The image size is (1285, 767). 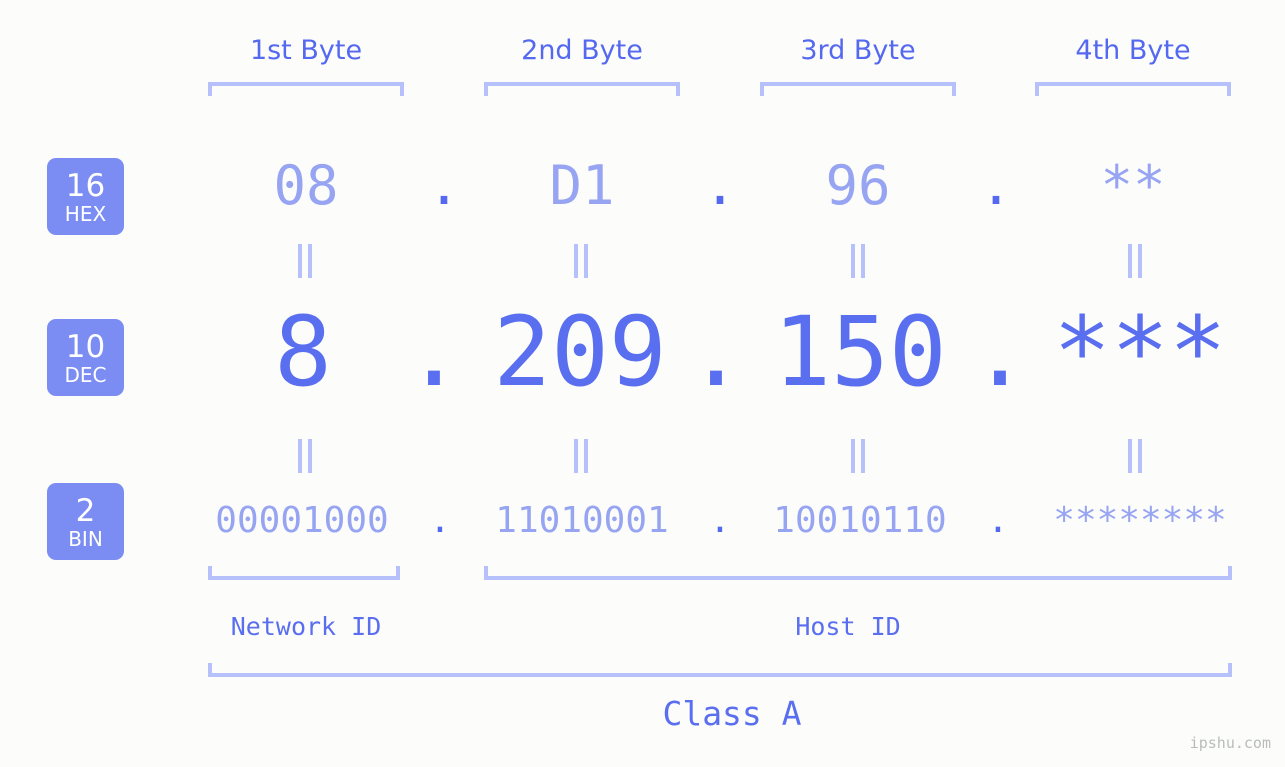 What do you see at coordinates (306, 185) in the screenshot?
I see `hex-byte-1: 08` at bounding box center [306, 185].